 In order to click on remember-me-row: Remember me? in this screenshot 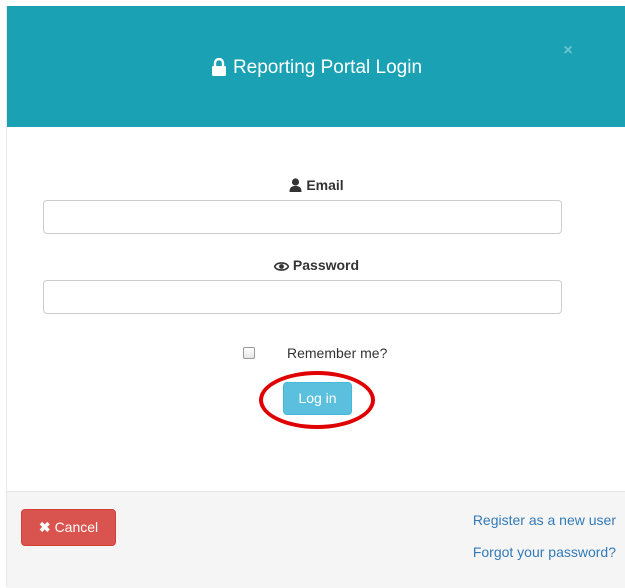, I will do `click(316, 354)`.